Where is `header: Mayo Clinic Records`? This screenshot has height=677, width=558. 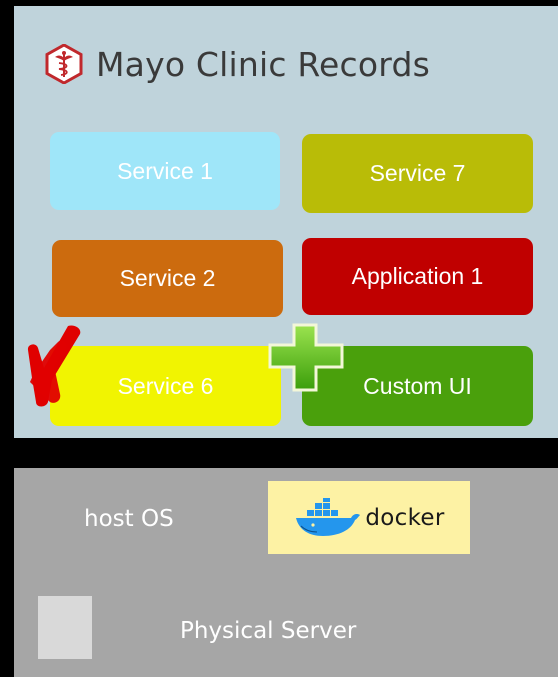
header: Mayo Clinic Records is located at coordinates (237, 64).